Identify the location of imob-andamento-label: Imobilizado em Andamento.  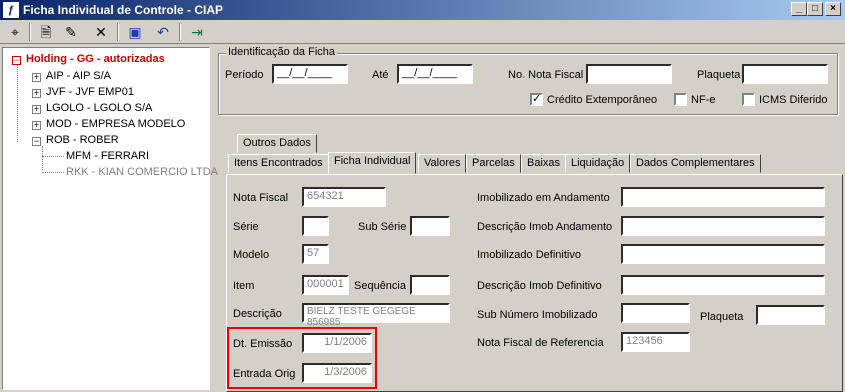
(543, 198).